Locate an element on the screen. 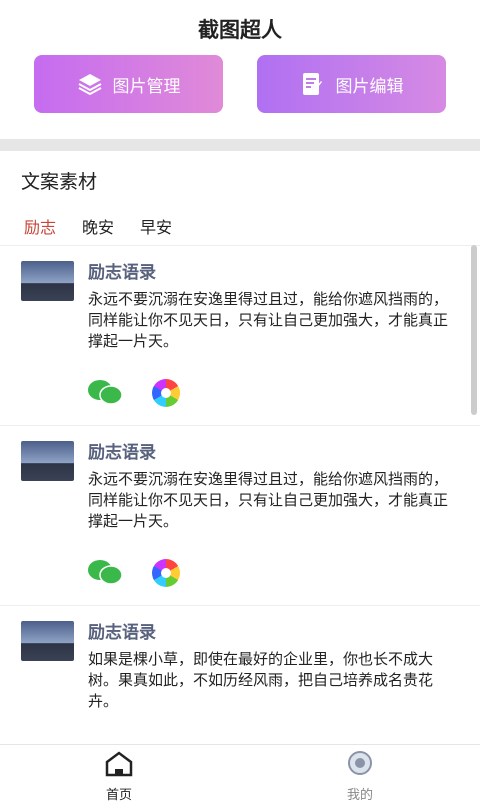 This screenshot has height=803, width=480. image-manage-label: 图片管理 is located at coordinates (146, 86).